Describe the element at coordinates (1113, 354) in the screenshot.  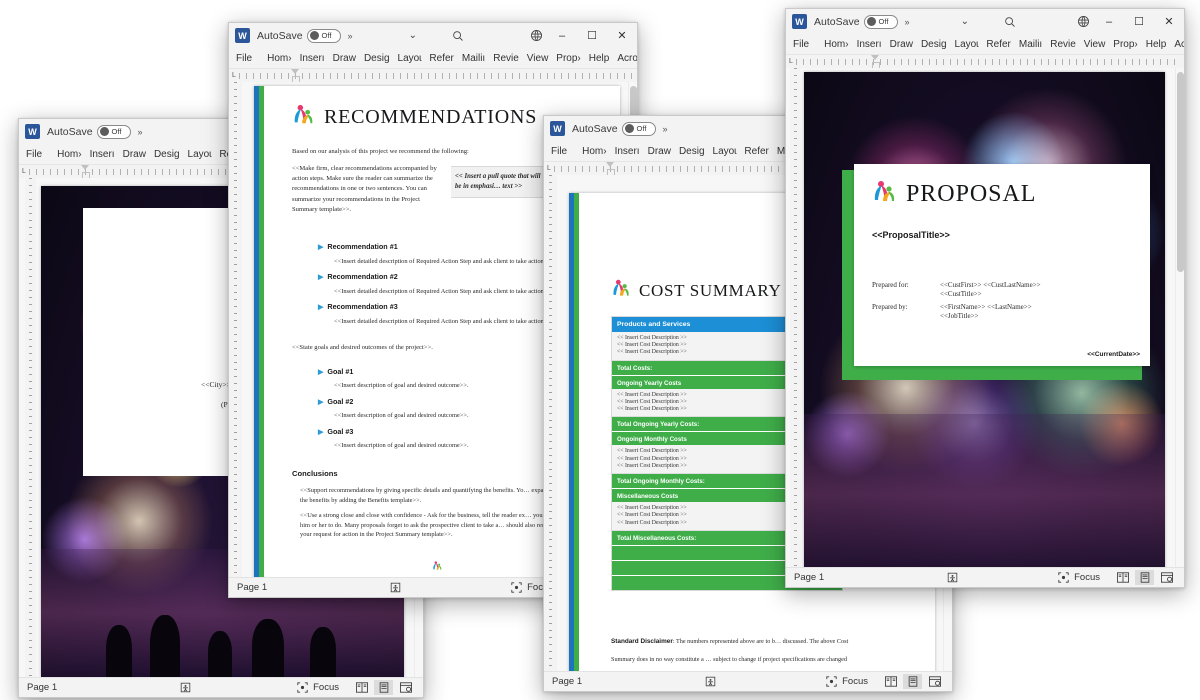
I see `current-date-field: <<CurrentDate>>` at that location.